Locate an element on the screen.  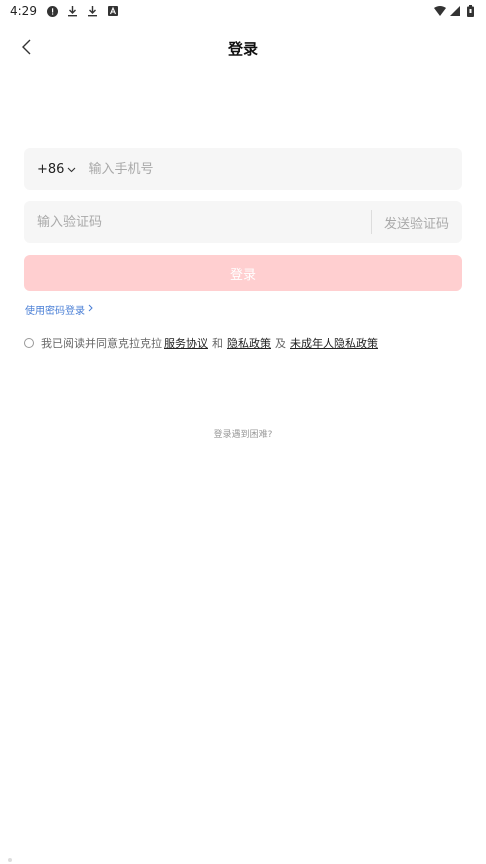
verification-code-input is located at coordinates (204, 222).